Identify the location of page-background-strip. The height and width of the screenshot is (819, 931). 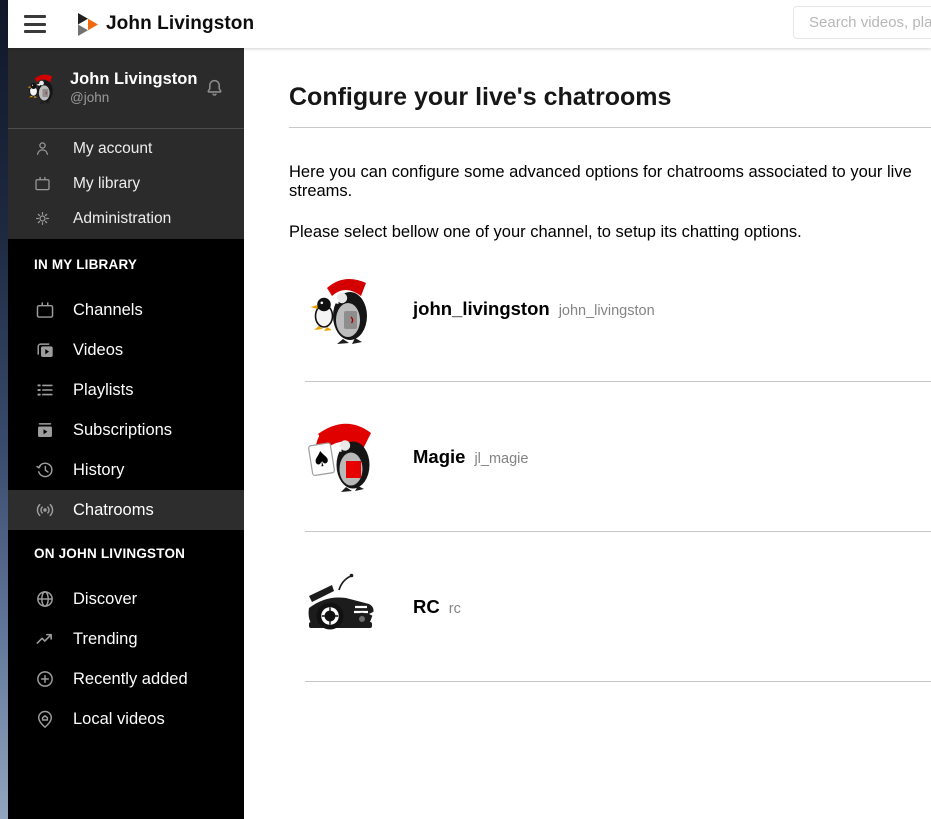
(4, 409).